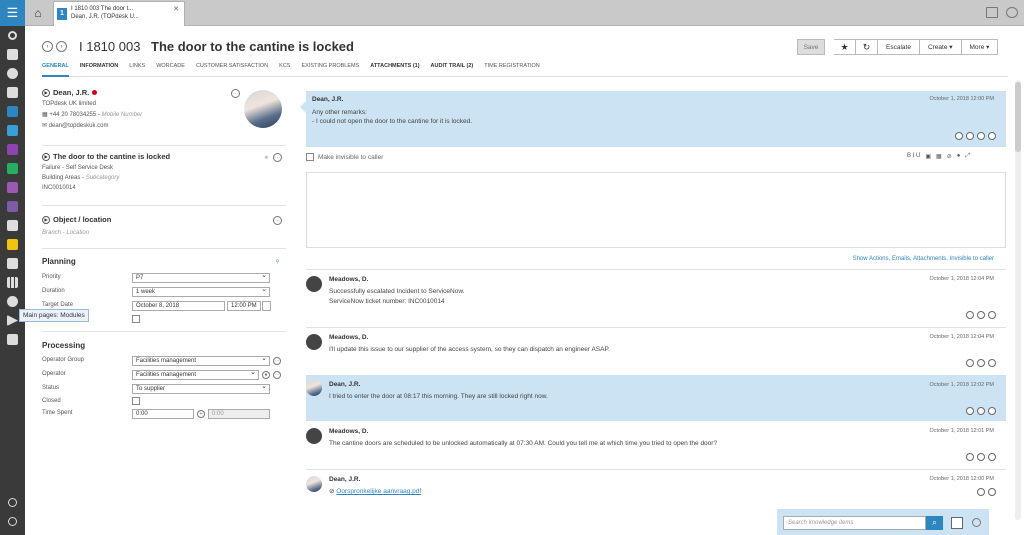  I want to click on attach-icon: ⊘, so click(949, 156).